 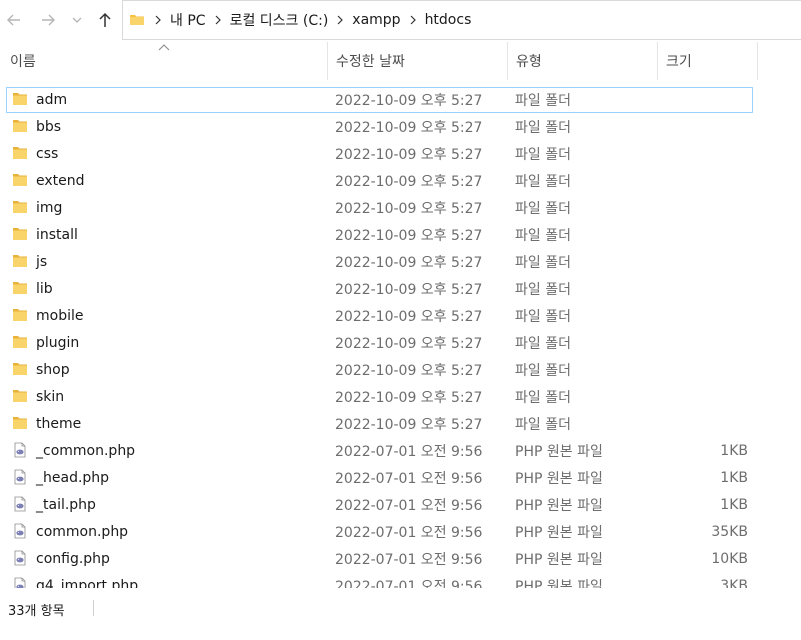 I want to click on column-date-modified: 수정한 날짜, so click(x=418, y=61).